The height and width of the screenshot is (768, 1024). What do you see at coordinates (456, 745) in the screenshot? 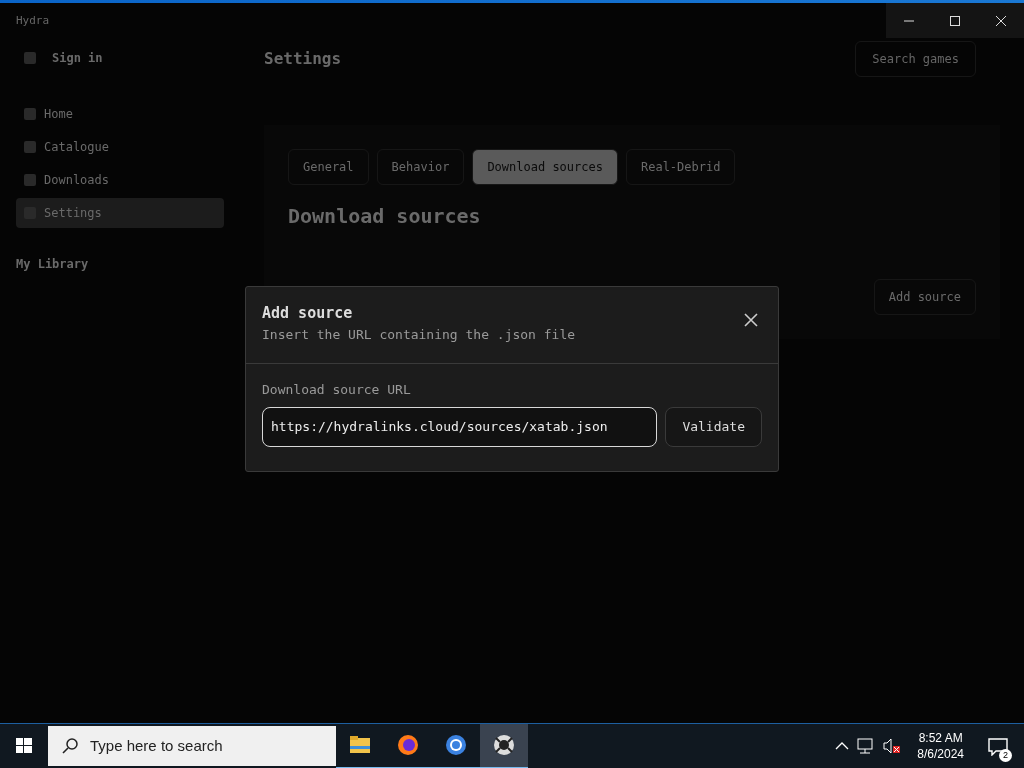
I see `browser-icon` at bounding box center [456, 745].